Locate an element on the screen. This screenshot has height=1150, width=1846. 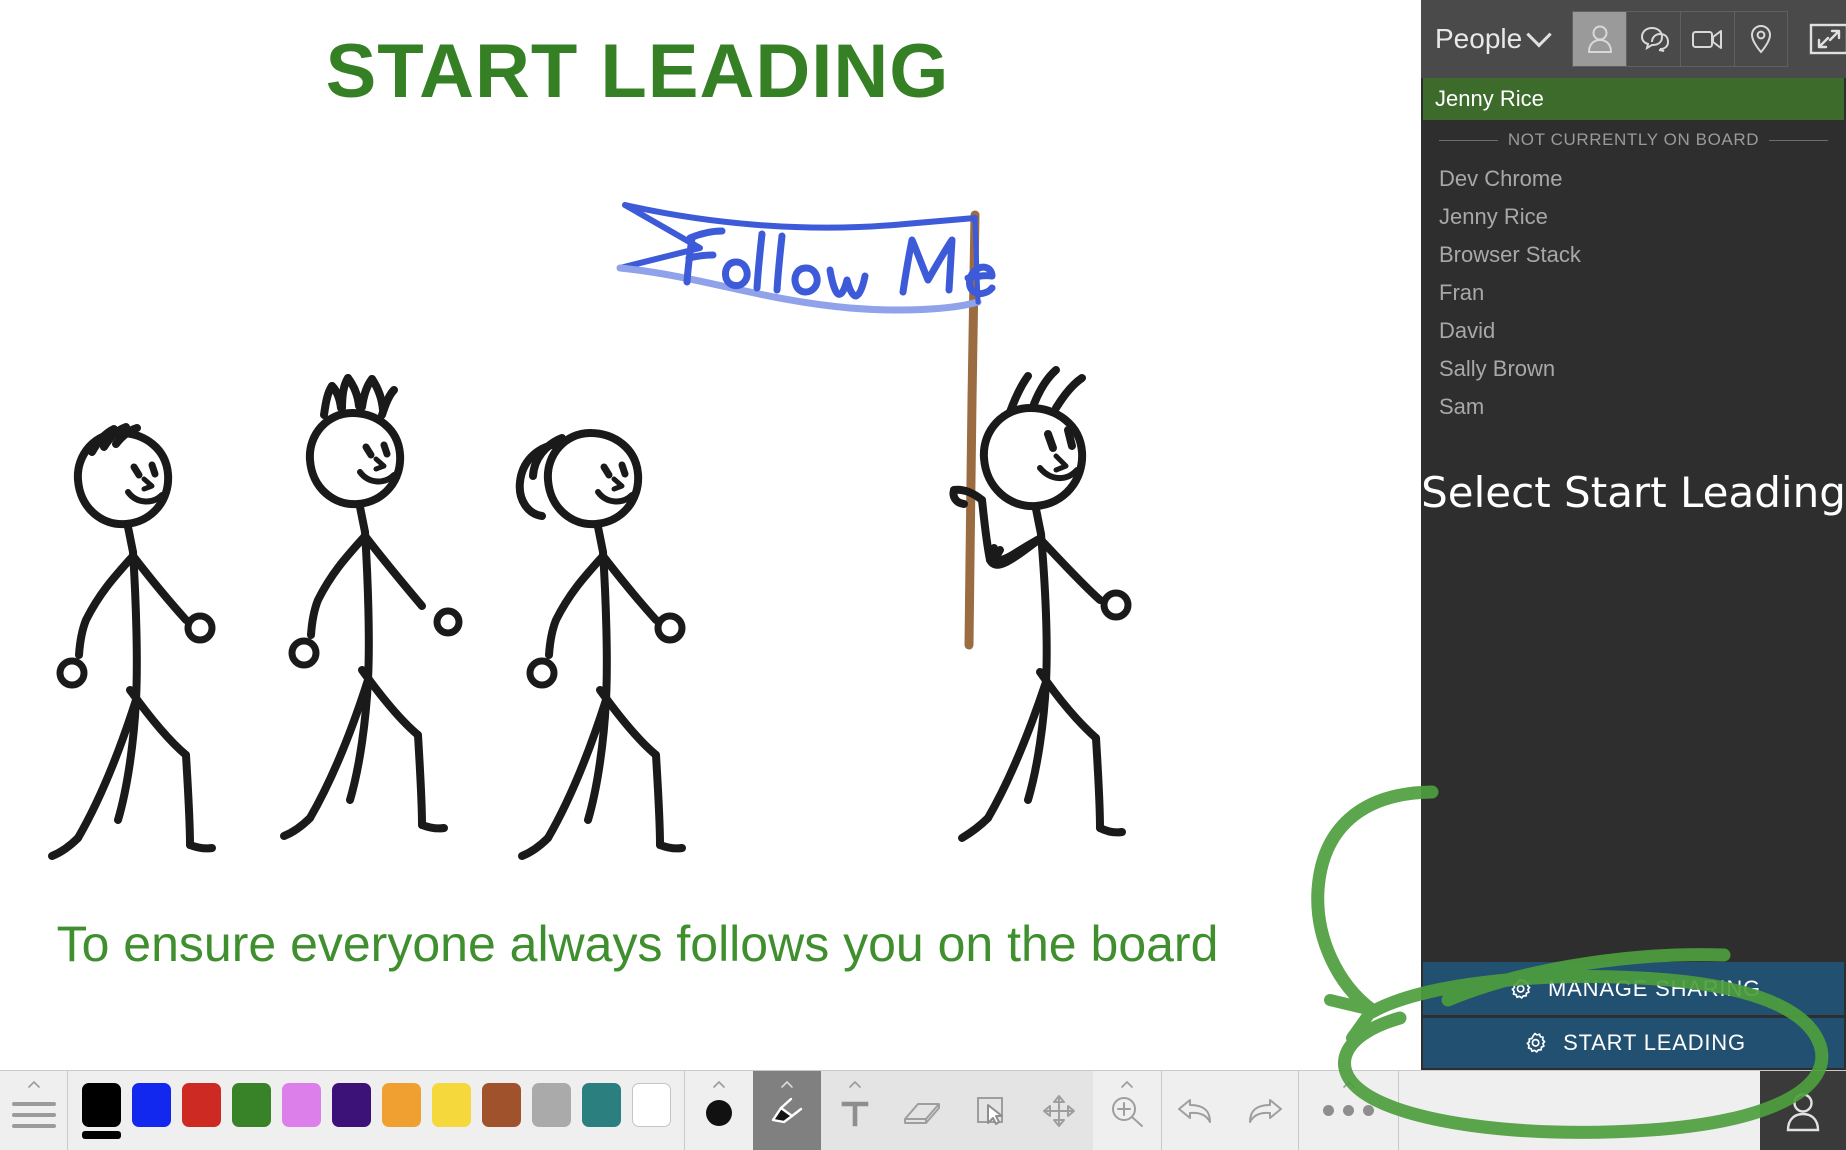
tool-eraser is located at coordinates (923, 1110).